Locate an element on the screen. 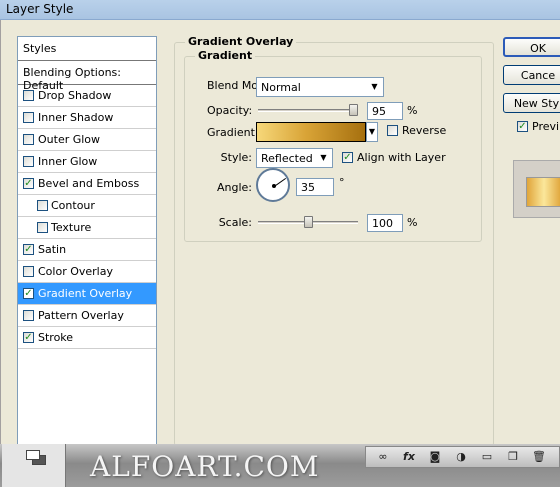 The height and width of the screenshot is (487, 560). gradient-swatch is located at coordinates (311, 132).